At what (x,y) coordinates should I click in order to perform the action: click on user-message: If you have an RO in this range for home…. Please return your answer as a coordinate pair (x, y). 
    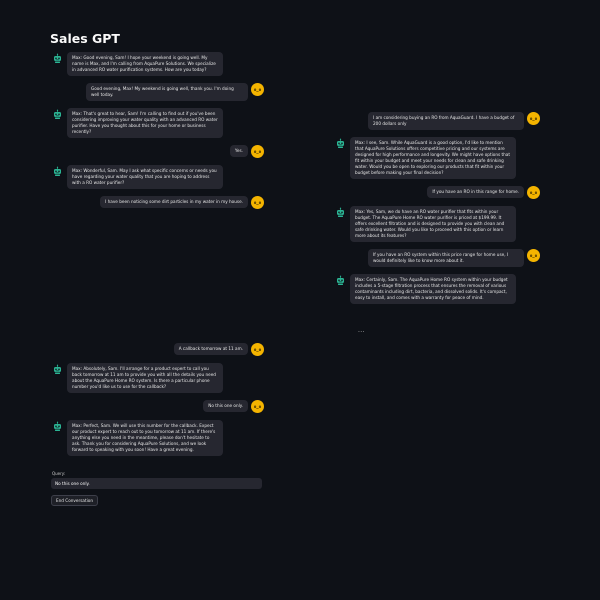
    Looking at the image, I should click on (437, 192).